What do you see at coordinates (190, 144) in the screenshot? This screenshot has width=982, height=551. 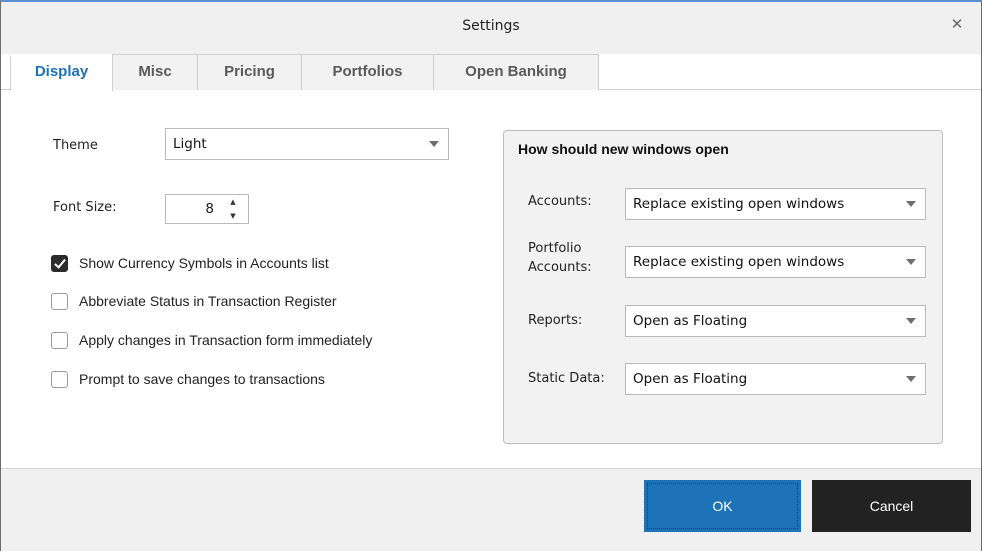 I see `theme-value: Light` at bounding box center [190, 144].